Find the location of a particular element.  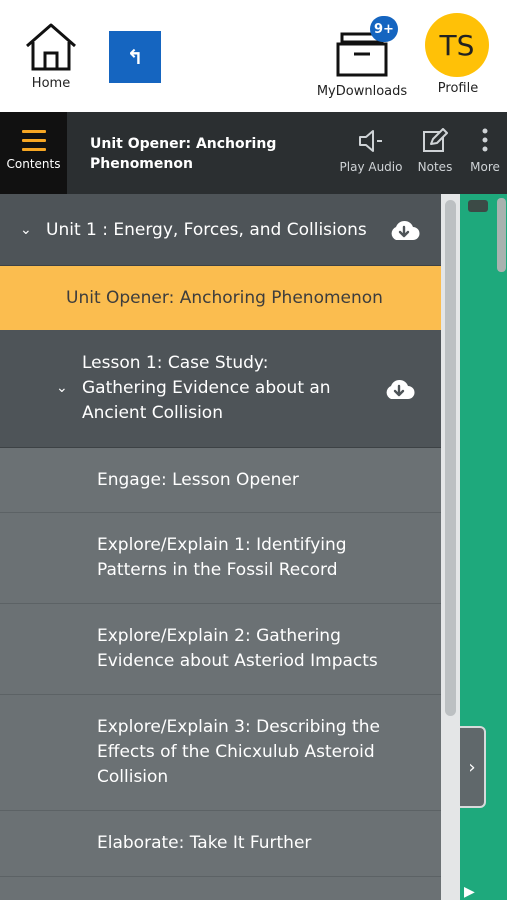

profile-label: Profile is located at coordinates (458, 88).